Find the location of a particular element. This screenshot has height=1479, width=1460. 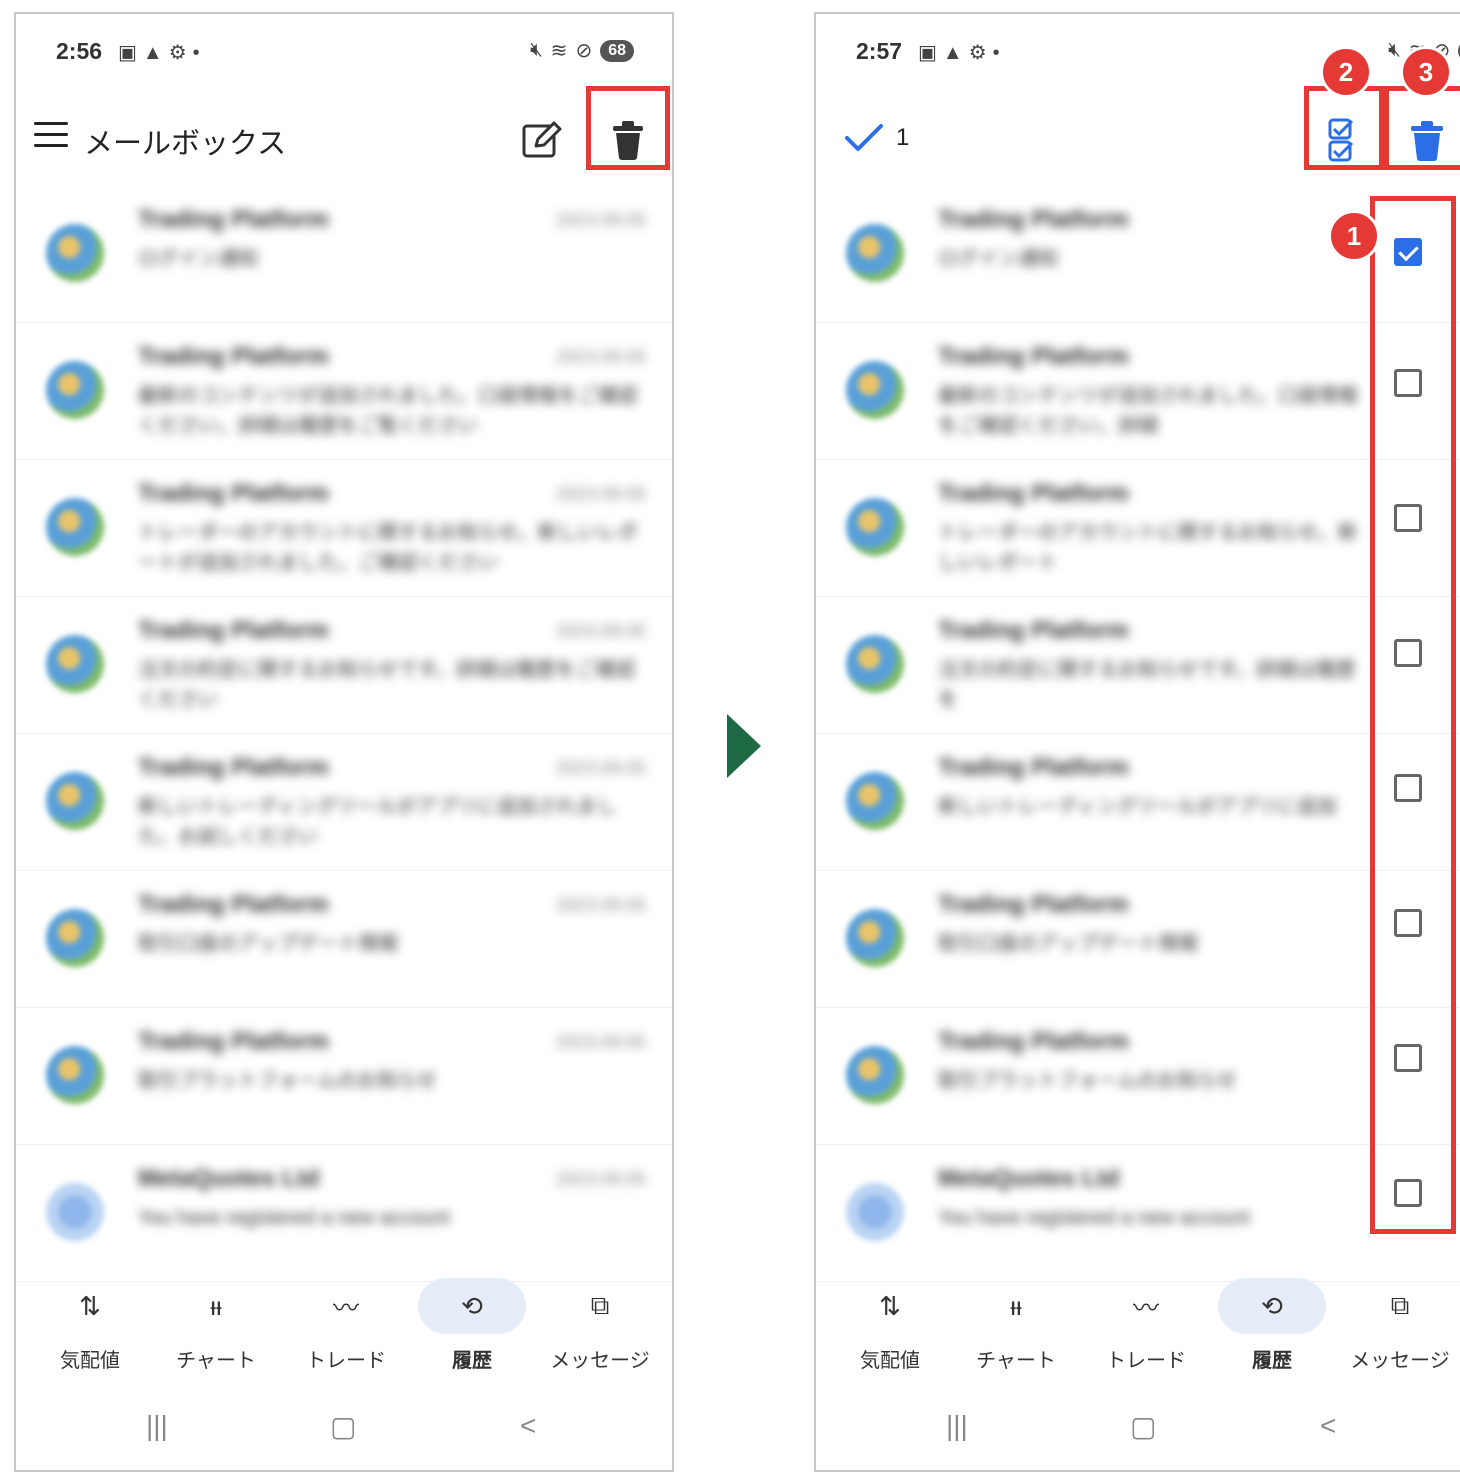

compose-icon is located at coordinates (542, 140).